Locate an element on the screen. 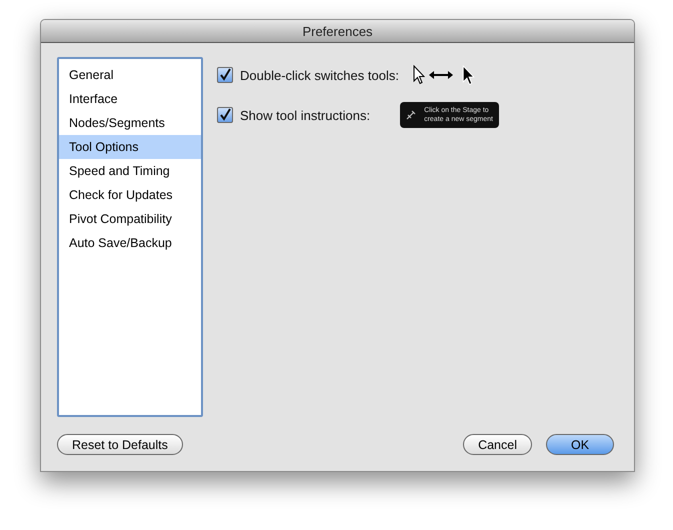 The width and height of the screenshot is (673, 530). reset-button: Reset to Defaults is located at coordinates (120, 444).